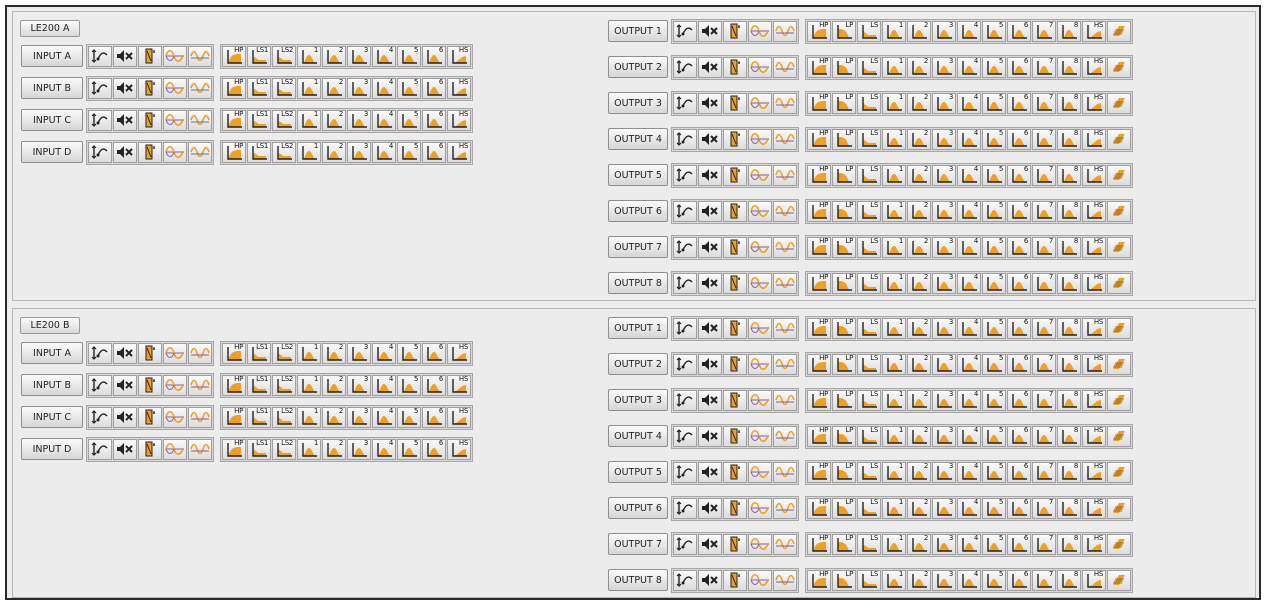 The height and width of the screenshot is (605, 1266). What do you see at coordinates (259, 353) in the screenshot?
I see `low-shelf-filter-button: LS1` at bounding box center [259, 353].